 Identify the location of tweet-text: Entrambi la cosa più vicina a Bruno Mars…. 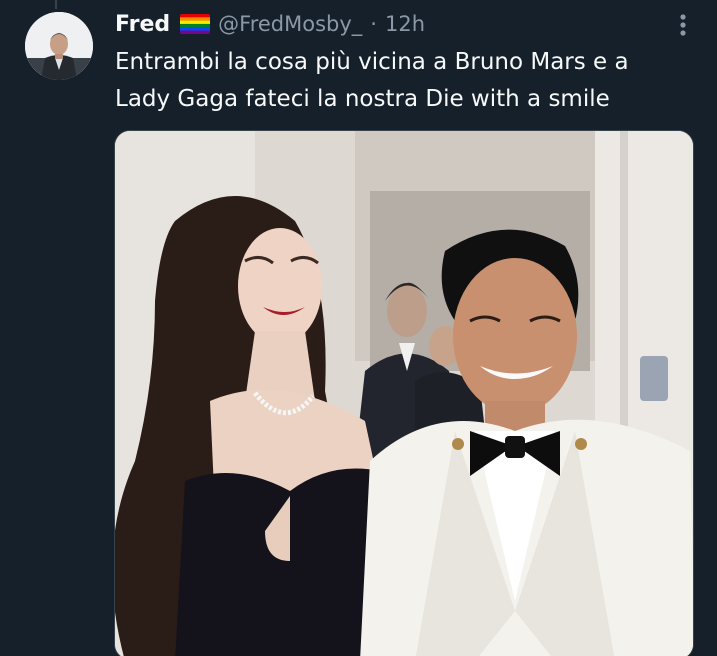
(372, 80).